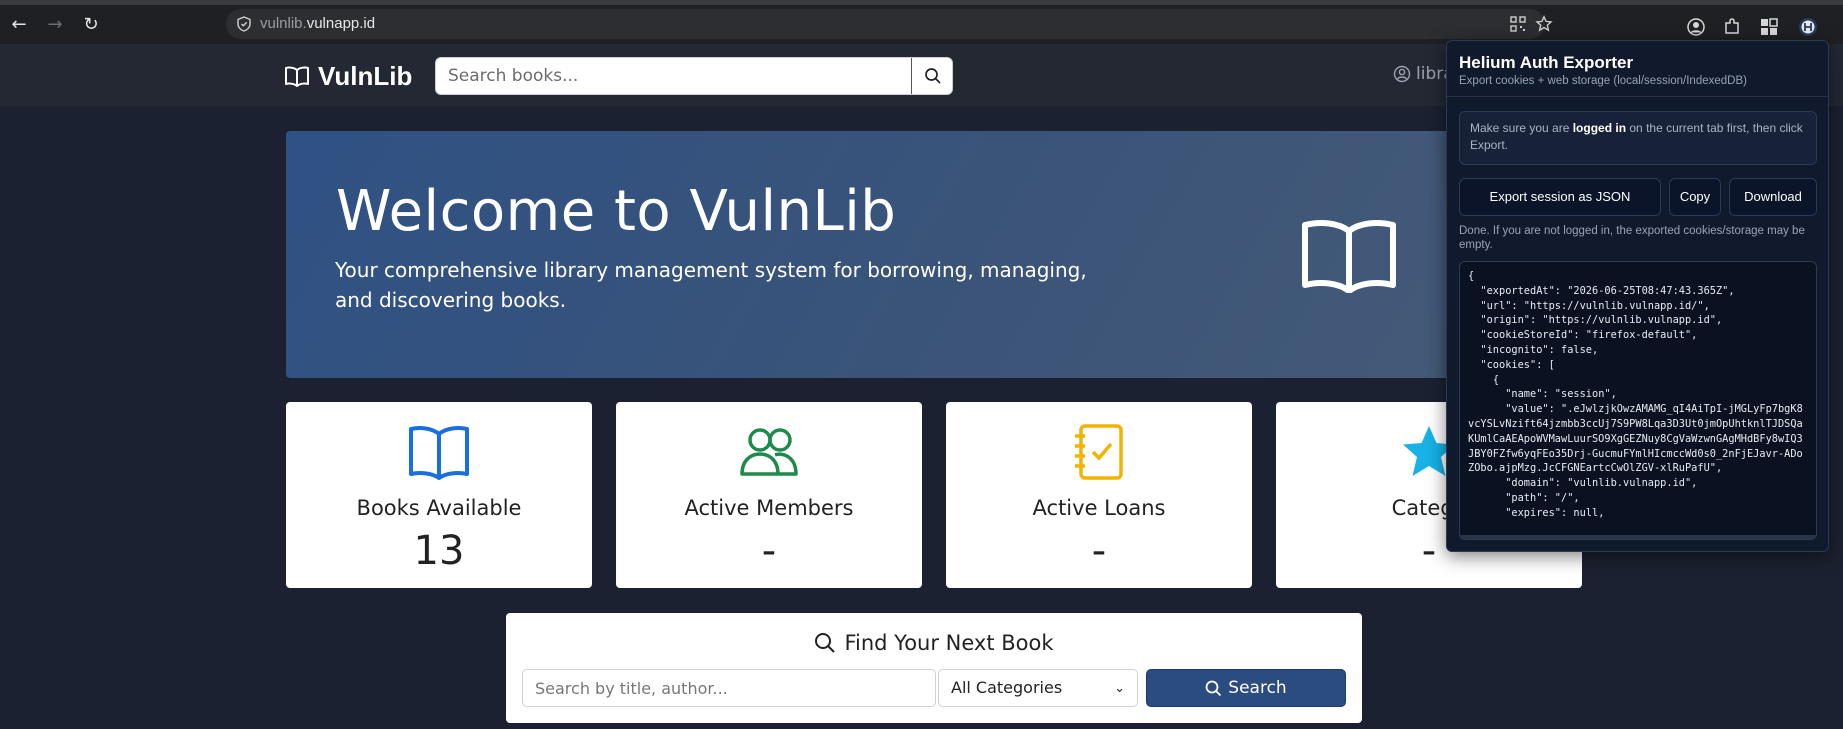 The image size is (1843, 729). I want to click on export-session-button: Export session as JSON, so click(1560, 197).